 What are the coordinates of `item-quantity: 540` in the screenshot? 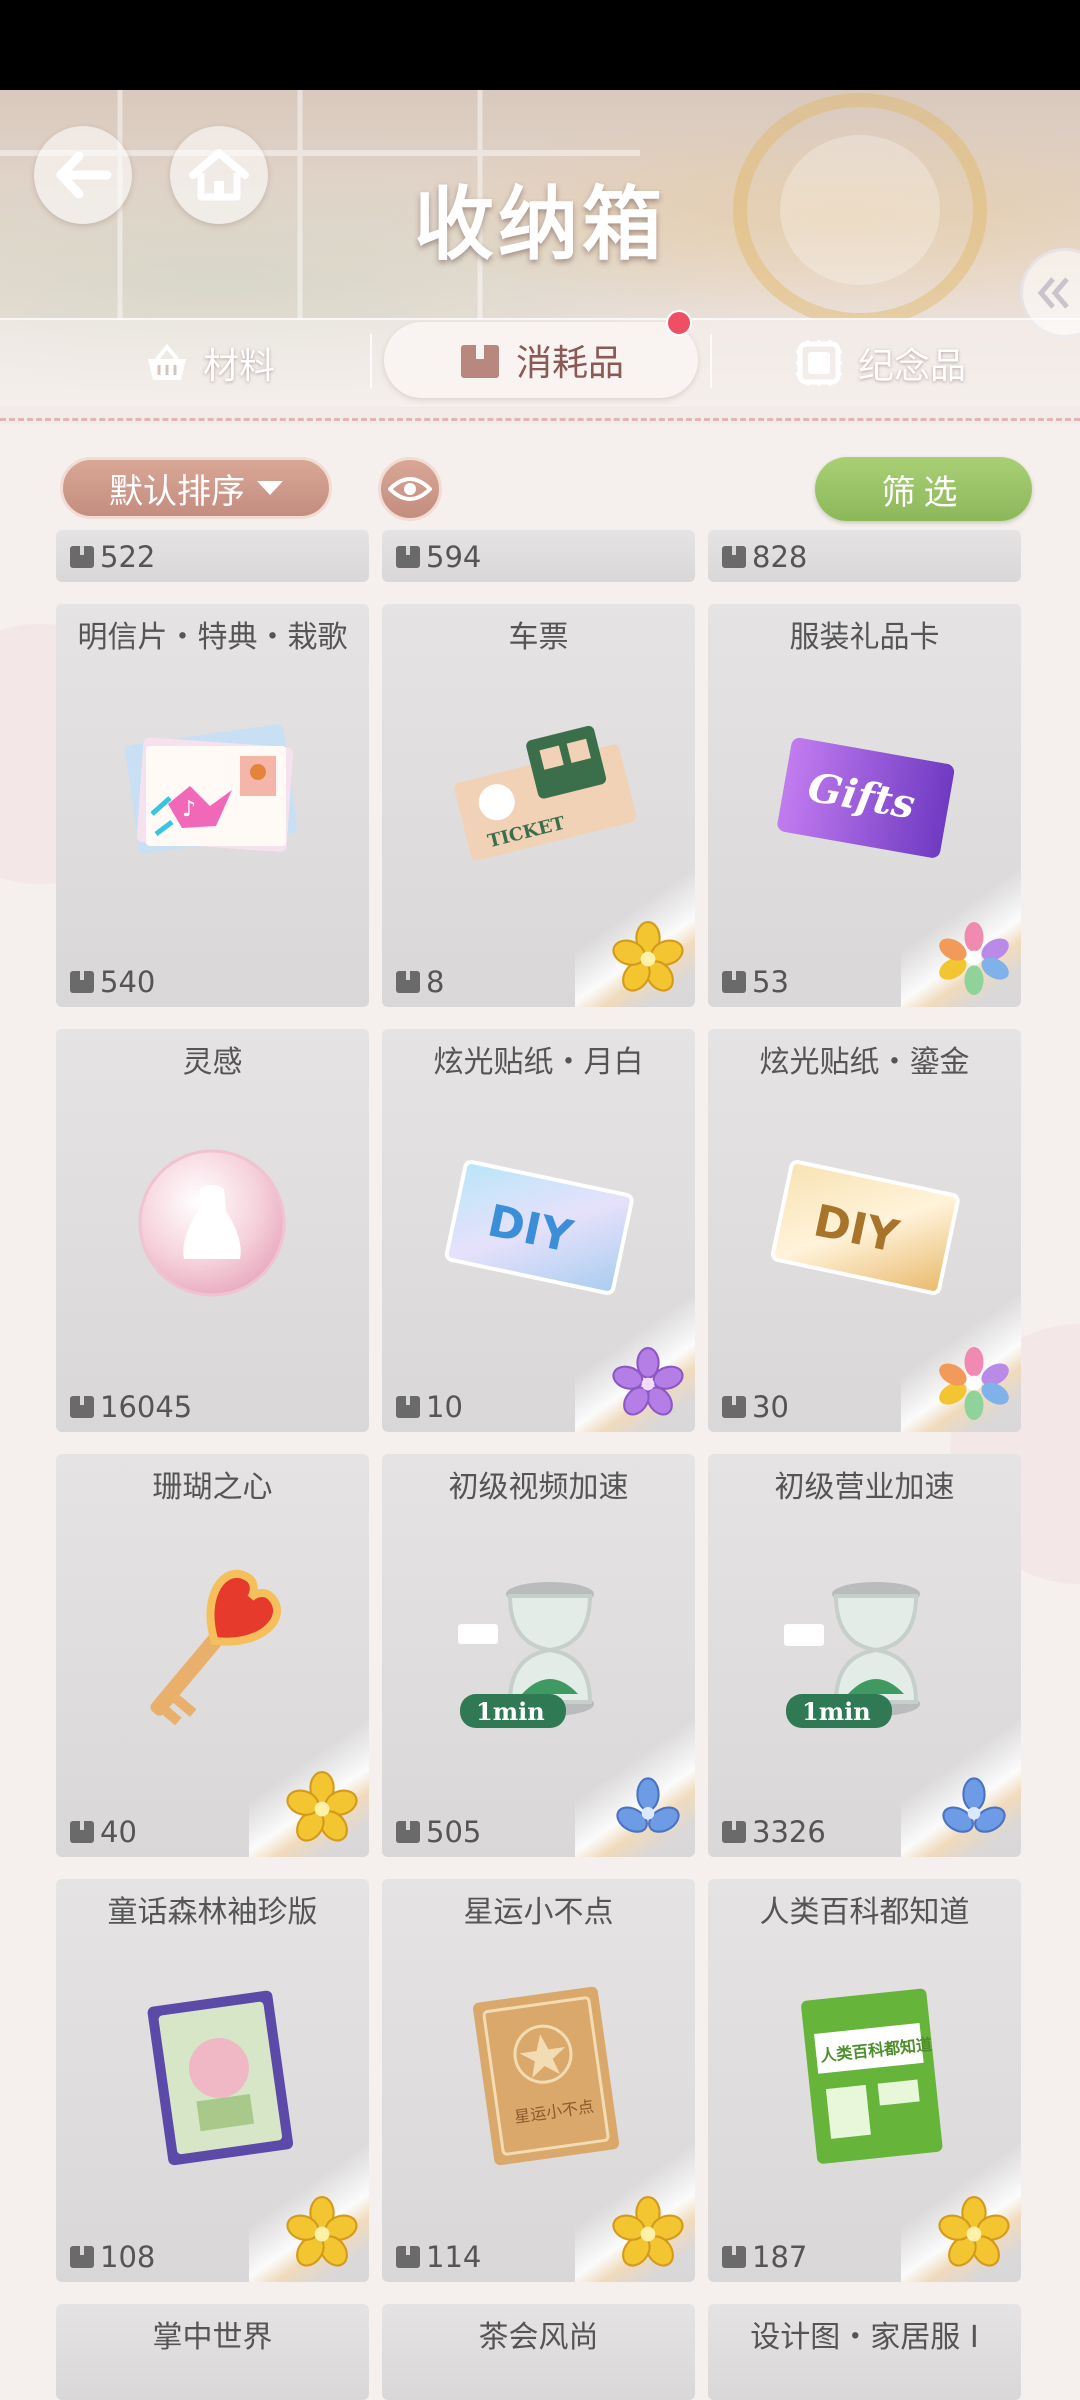 It's located at (112, 982).